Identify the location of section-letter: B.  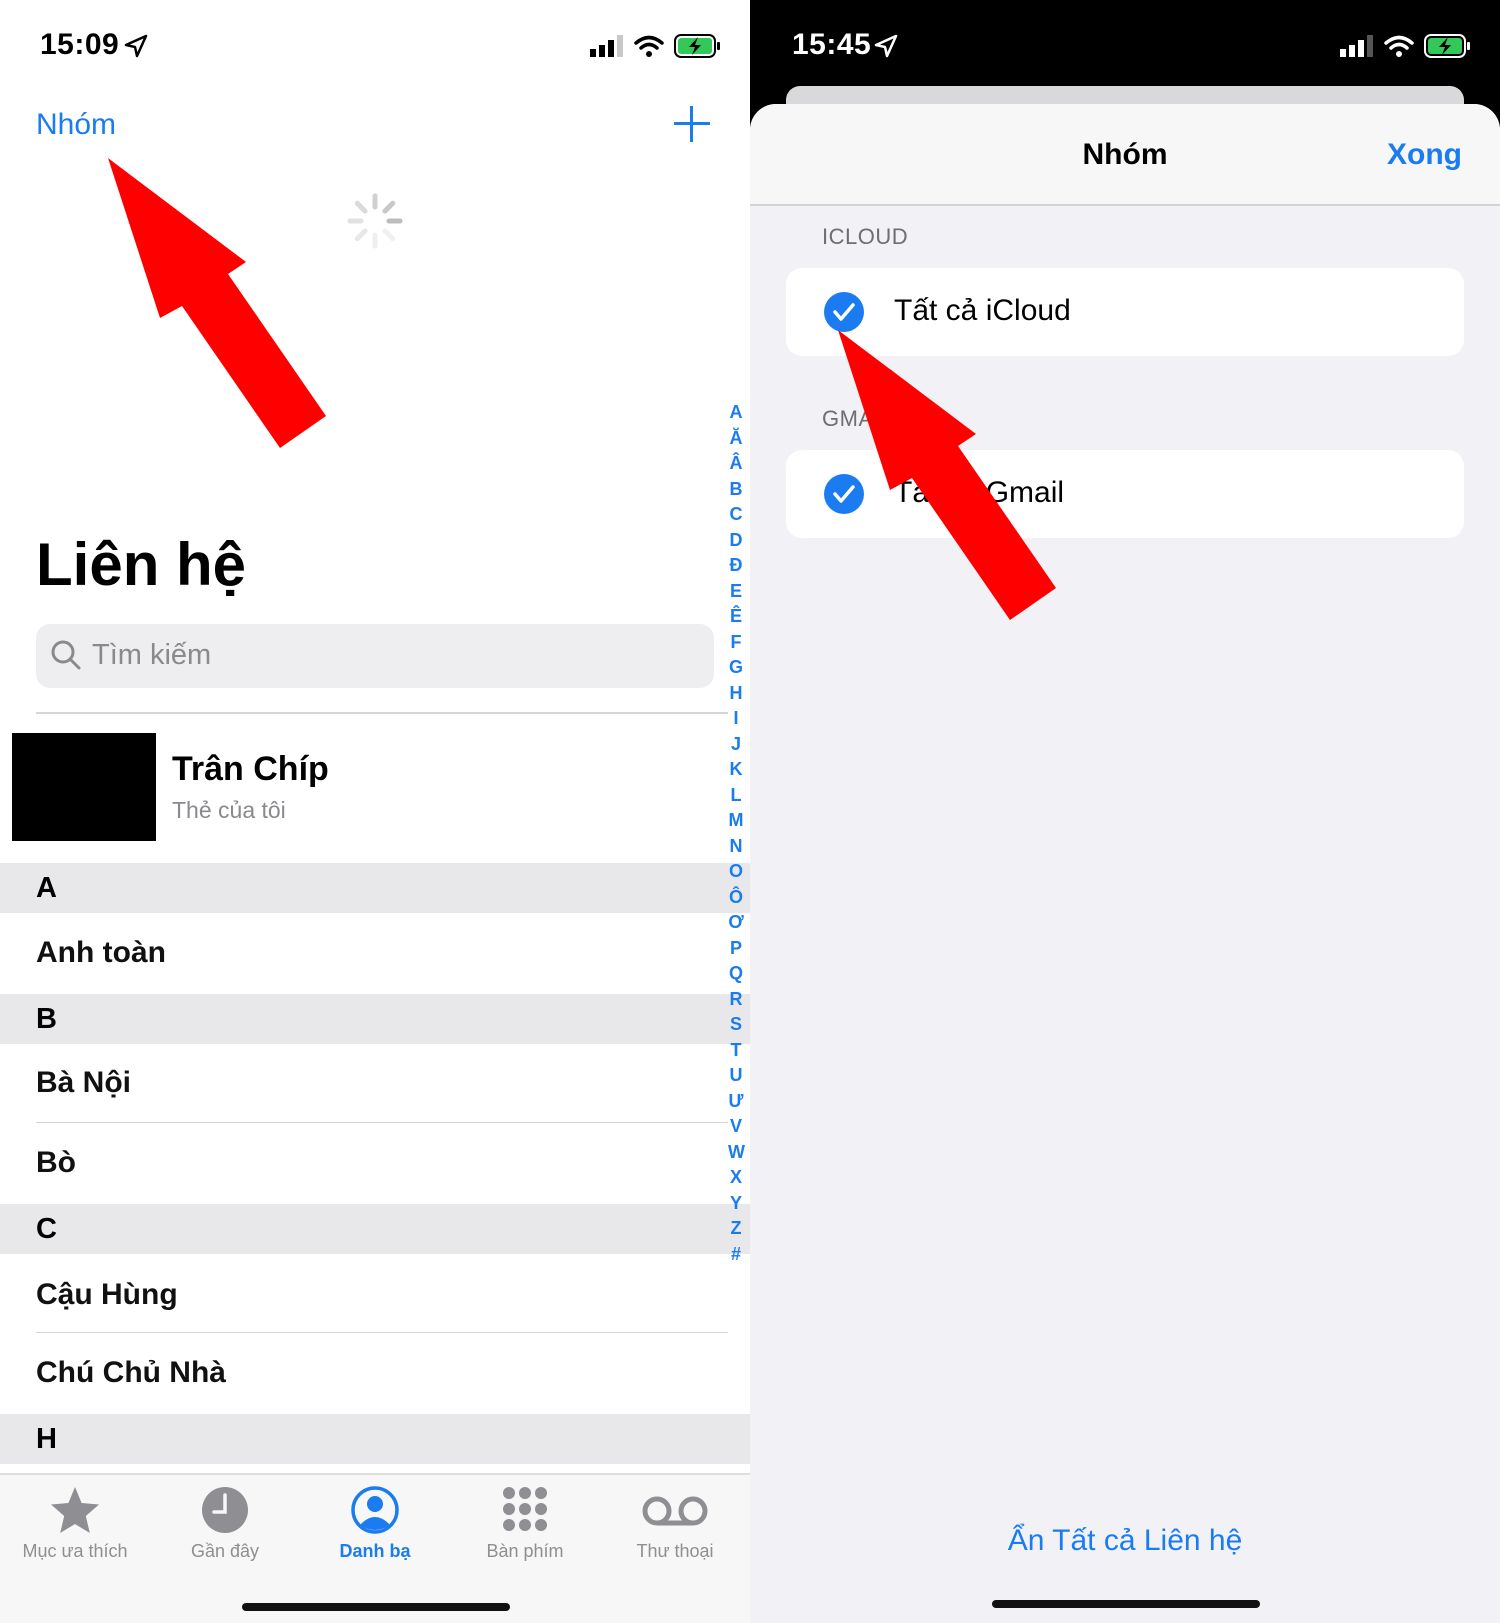
(46, 1019).